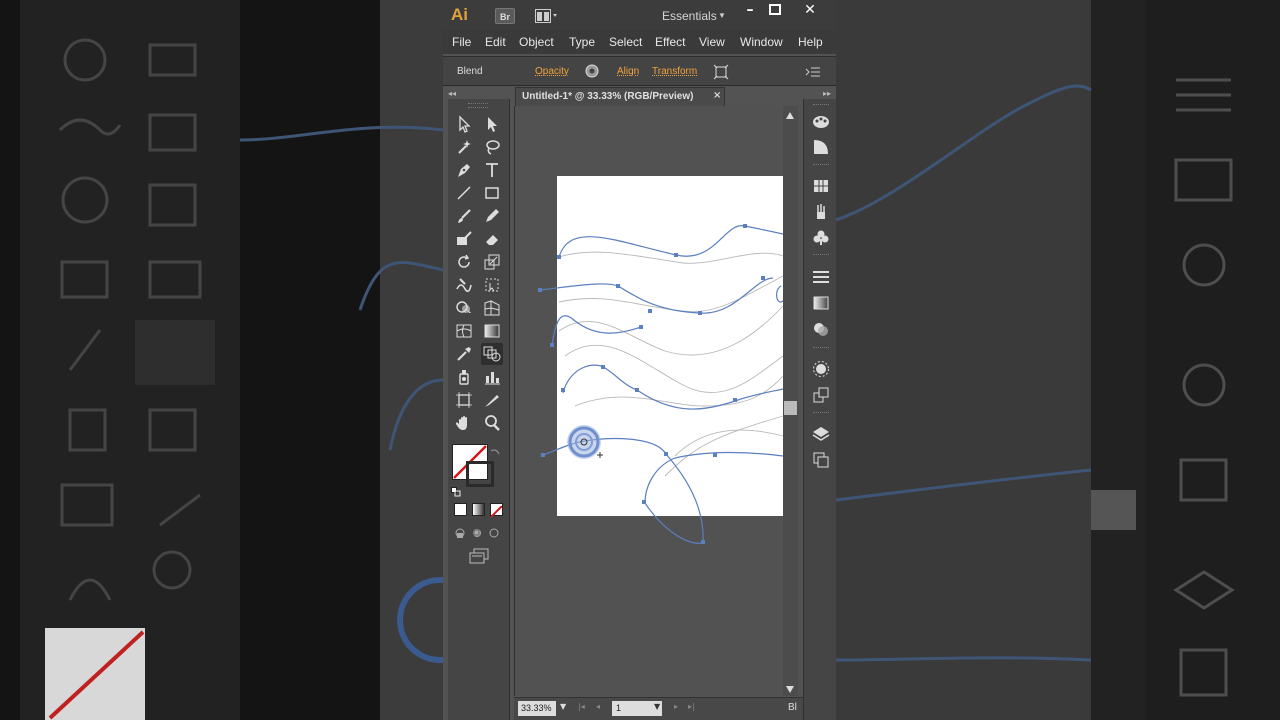 This screenshot has width=1280, height=720. Describe the element at coordinates (496, 510) in the screenshot. I see `none-mode-button` at that location.